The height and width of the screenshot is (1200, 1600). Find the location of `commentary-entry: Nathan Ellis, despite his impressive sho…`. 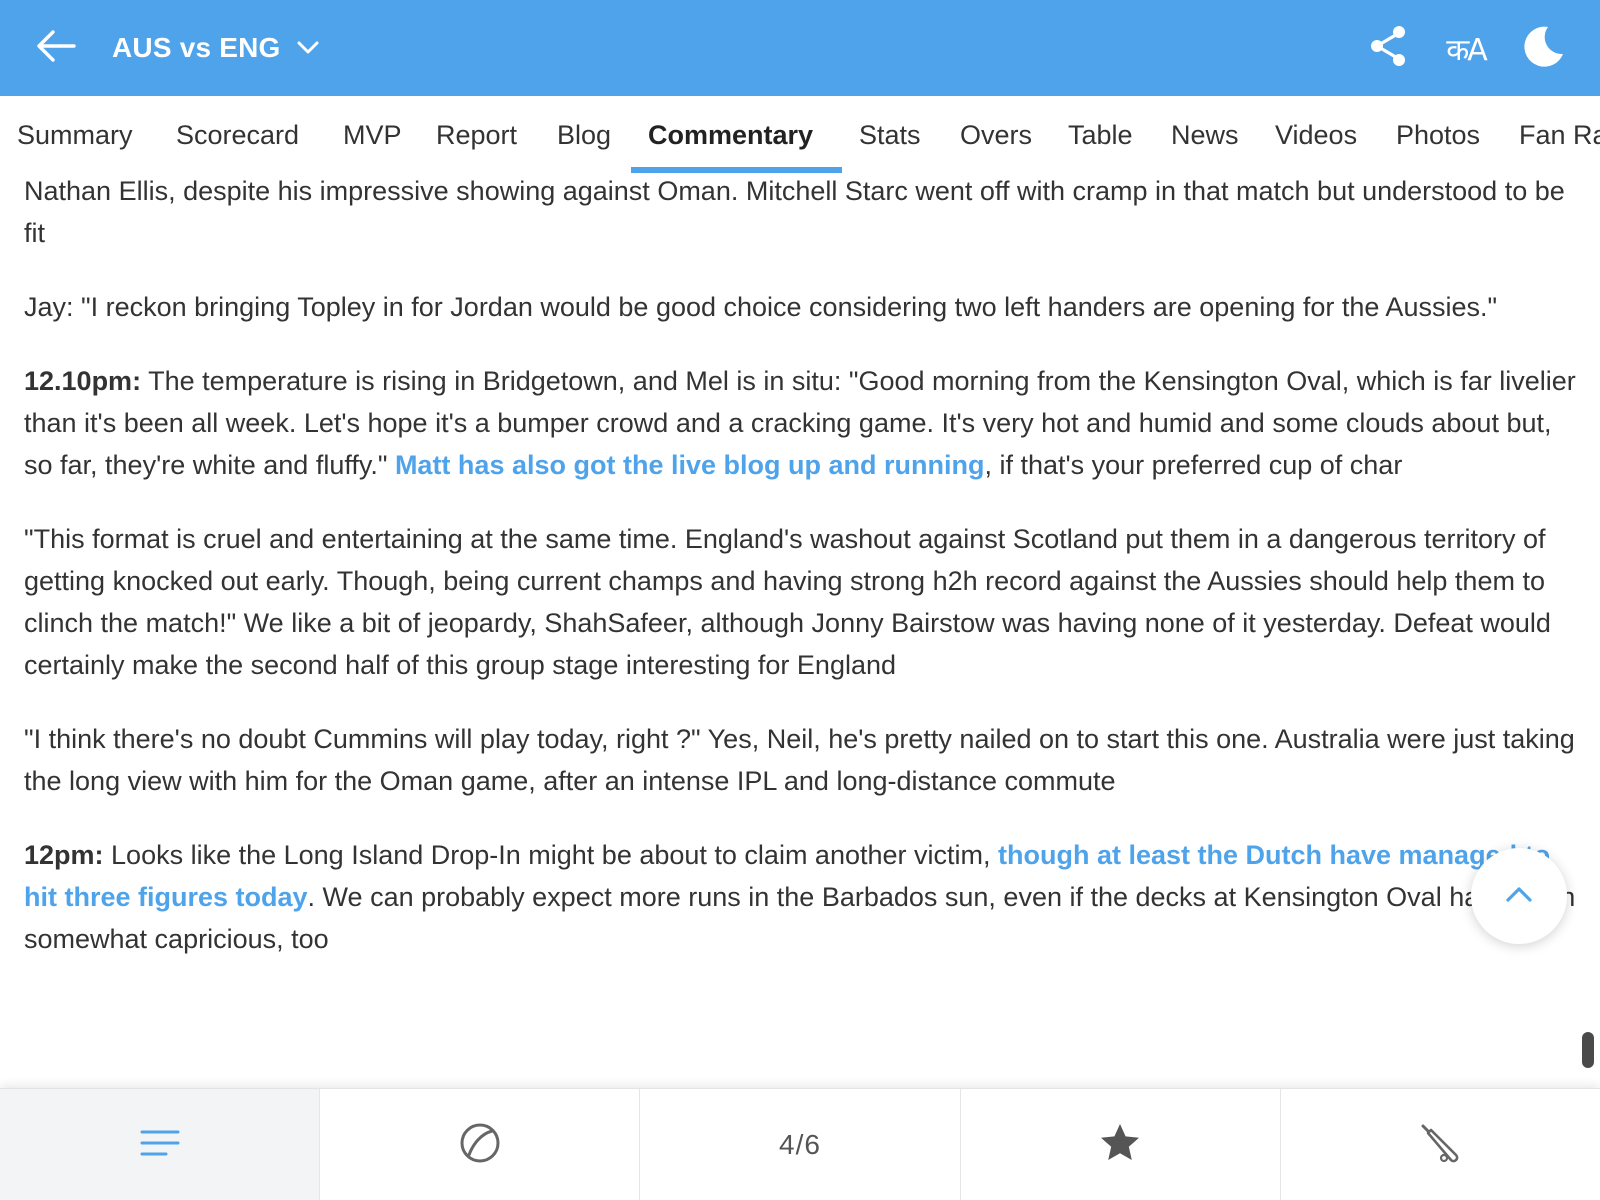

commentary-entry: Nathan Ellis, despite his impressive sho… is located at coordinates (800, 212).